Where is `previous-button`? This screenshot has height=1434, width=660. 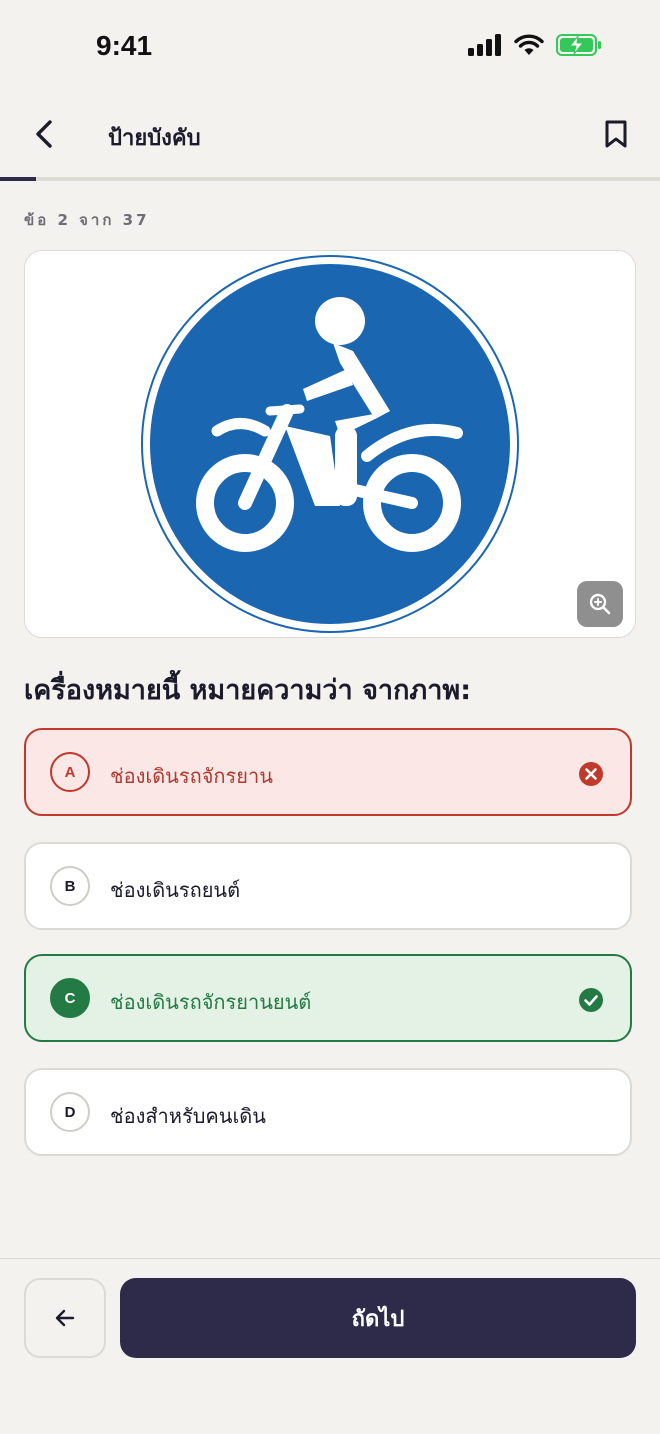 previous-button is located at coordinates (65, 1318).